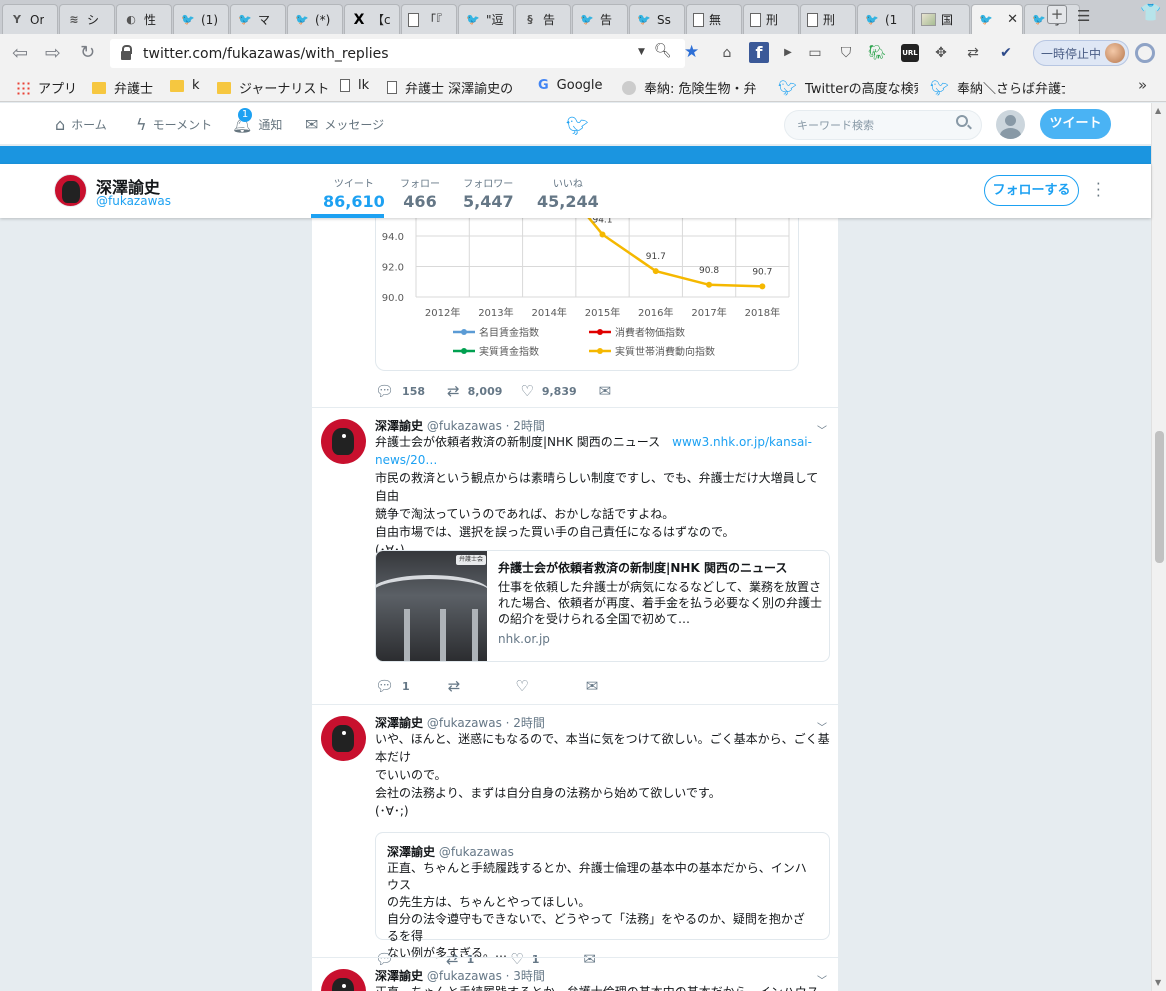  I want to click on twitter-bird-icon: 🐦︎, so click(577, 126).